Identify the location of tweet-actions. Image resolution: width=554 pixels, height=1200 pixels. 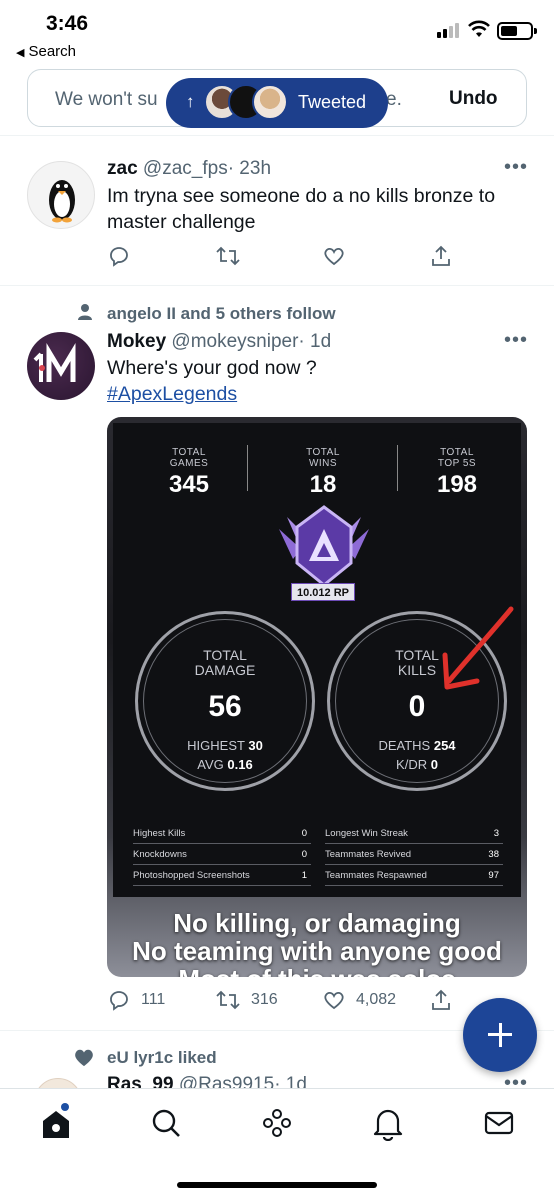
(317, 257).